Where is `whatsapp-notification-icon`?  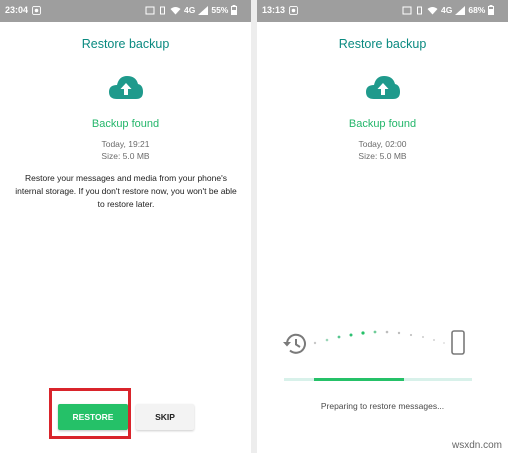
whatsapp-notification-icon is located at coordinates (36, 10).